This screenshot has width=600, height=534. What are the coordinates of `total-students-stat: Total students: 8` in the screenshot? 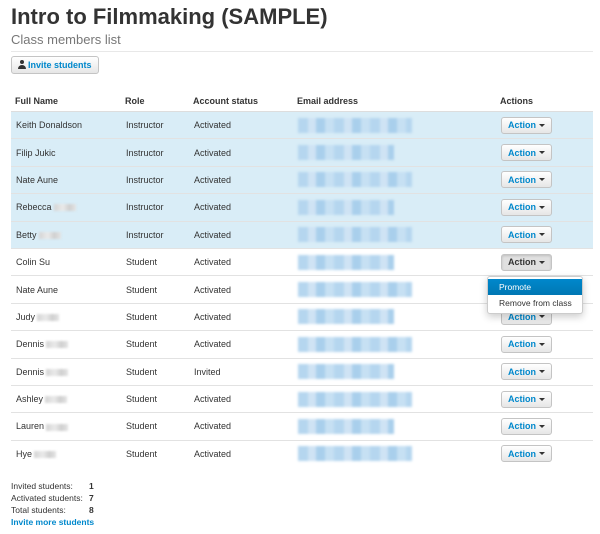 It's located at (52, 510).